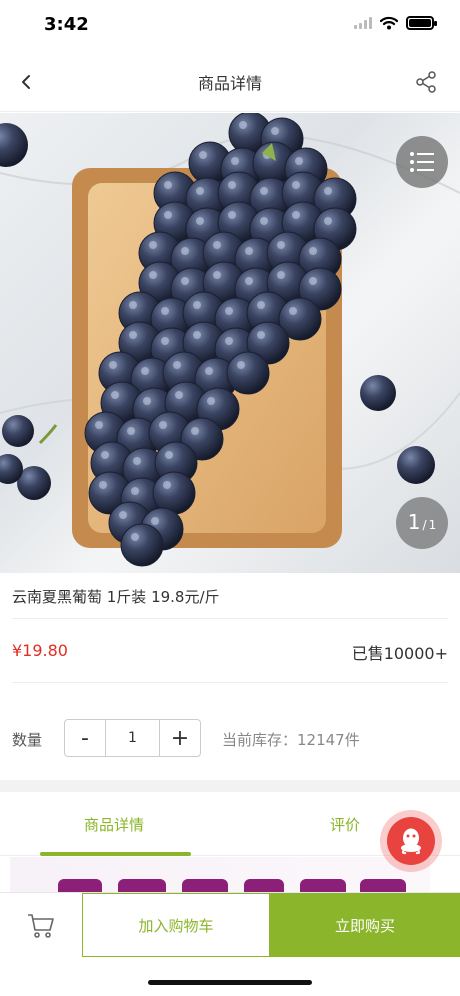  What do you see at coordinates (432, 525) in the screenshot?
I see `total-pages: 1` at bounding box center [432, 525].